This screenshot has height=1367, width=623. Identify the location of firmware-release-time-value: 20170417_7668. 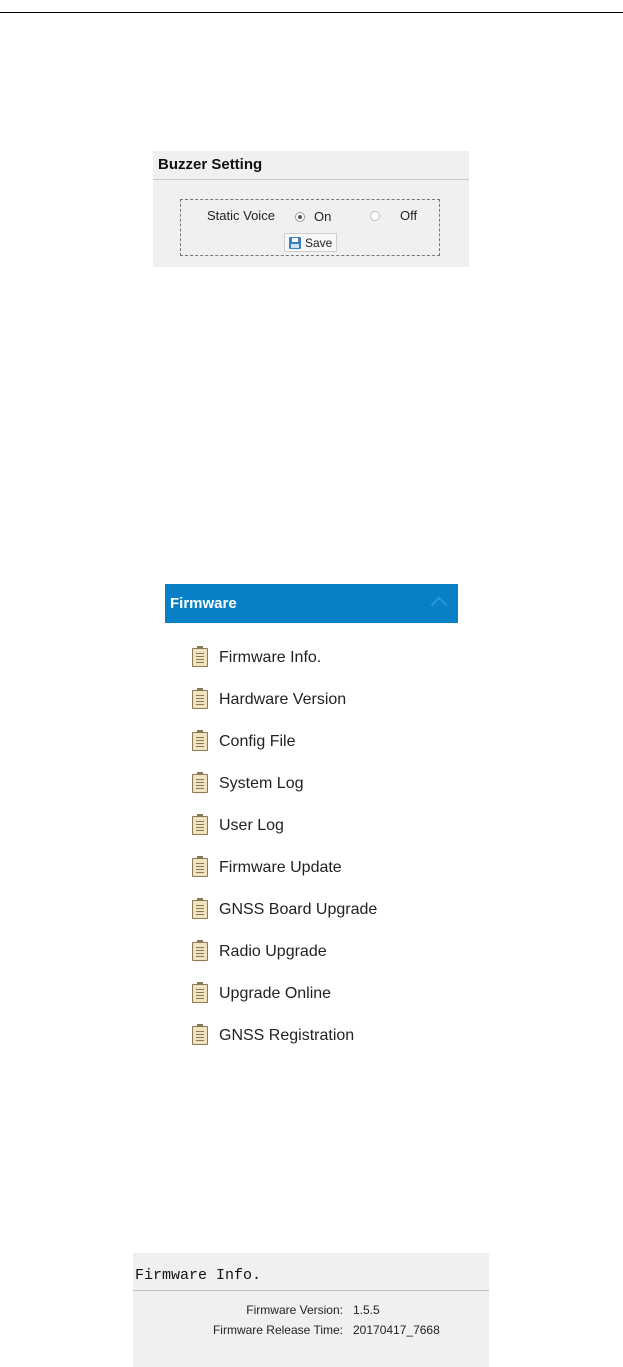
(396, 1330).